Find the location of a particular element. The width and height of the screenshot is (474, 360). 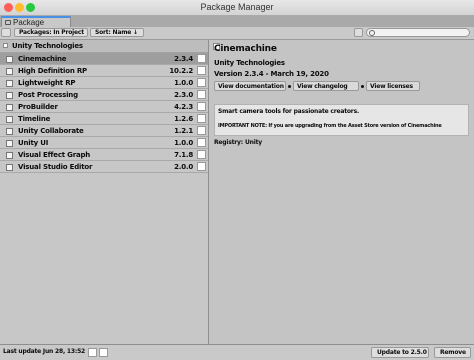

package-name: Visual Effect Graph is located at coordinates (54, 155).